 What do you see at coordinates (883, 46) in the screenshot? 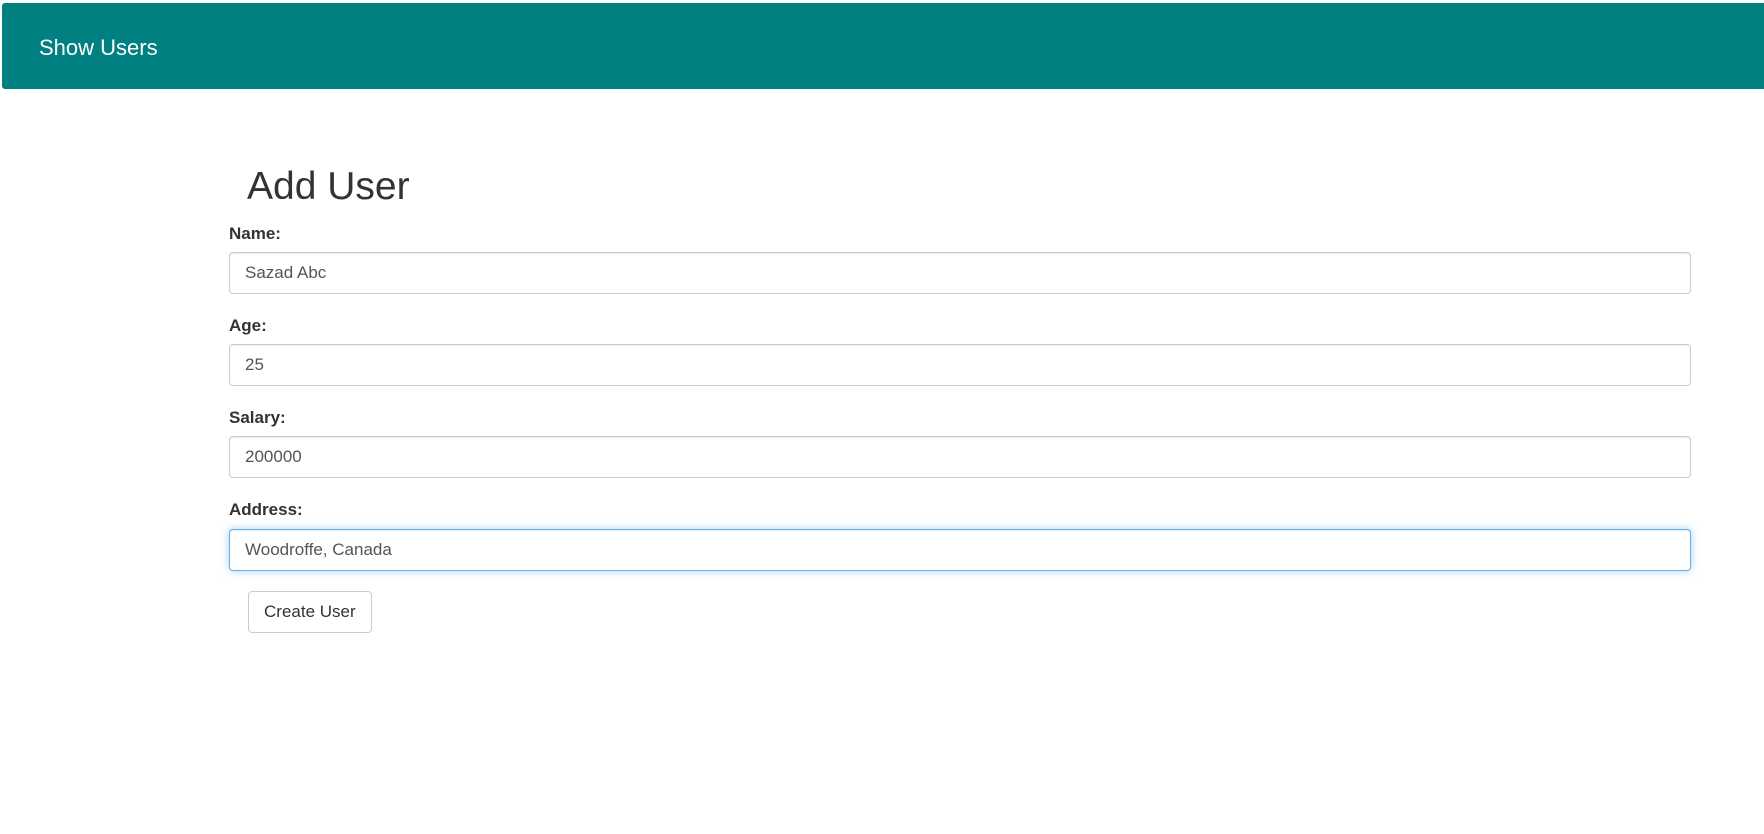
I see `top-navbar: Show Users` at bounding box center [883, 46].